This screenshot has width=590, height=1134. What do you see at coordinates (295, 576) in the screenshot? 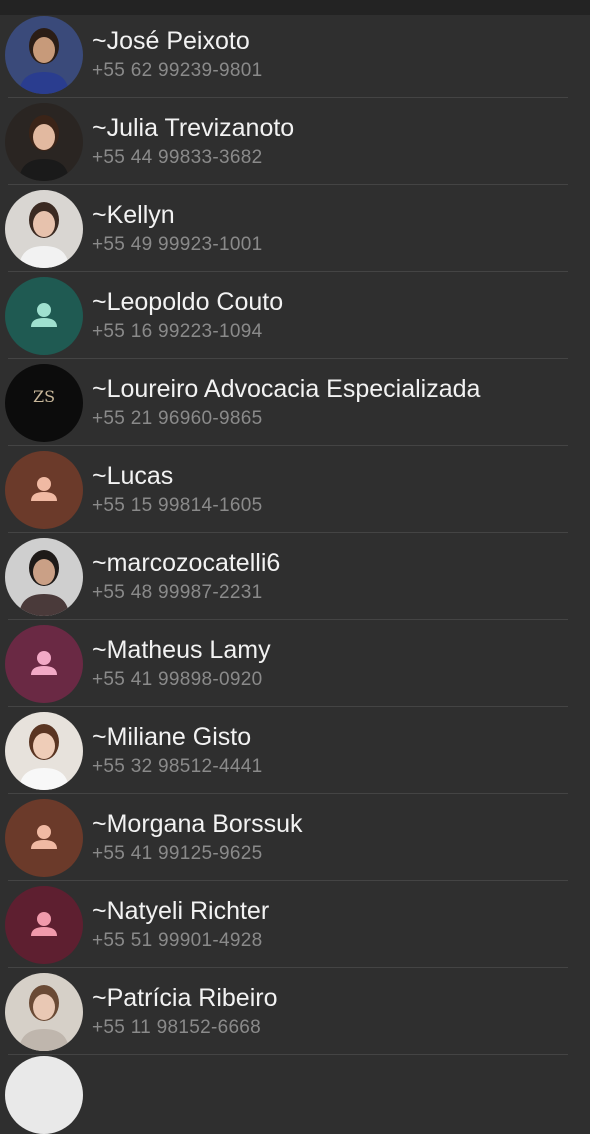
I see `contact-row-marcozocatelli6: ~marcozocatelli6 +55 48 99987-2231` at bounding box center [295, 576].